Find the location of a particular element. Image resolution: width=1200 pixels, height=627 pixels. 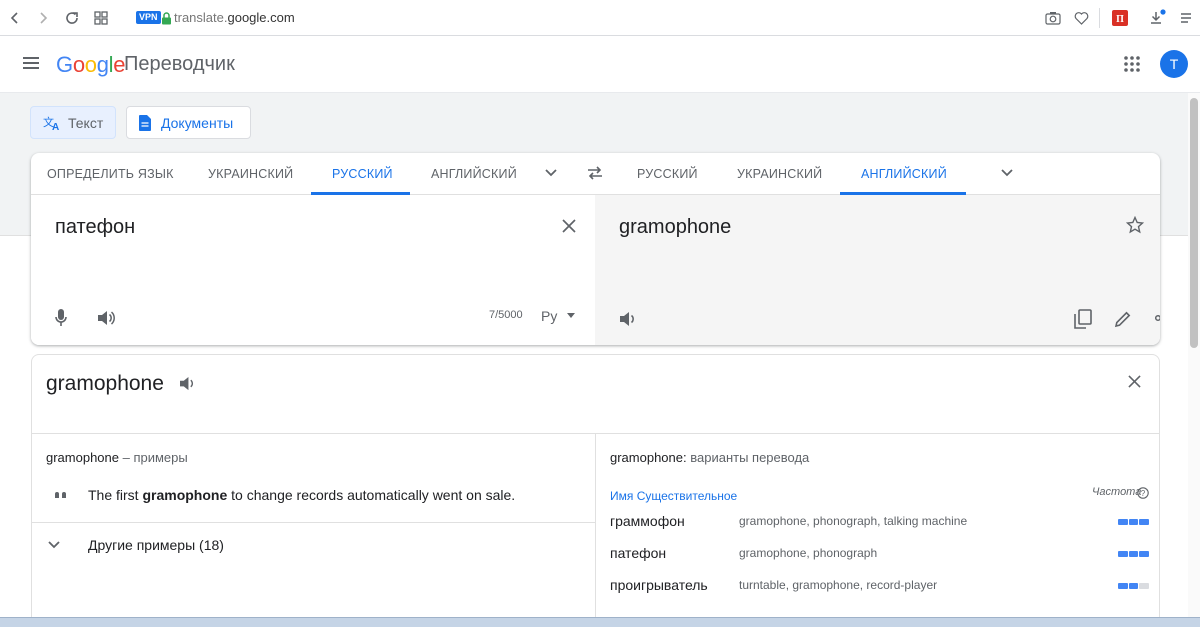

source-lang-more-icon is located at coordinates (551, 173).